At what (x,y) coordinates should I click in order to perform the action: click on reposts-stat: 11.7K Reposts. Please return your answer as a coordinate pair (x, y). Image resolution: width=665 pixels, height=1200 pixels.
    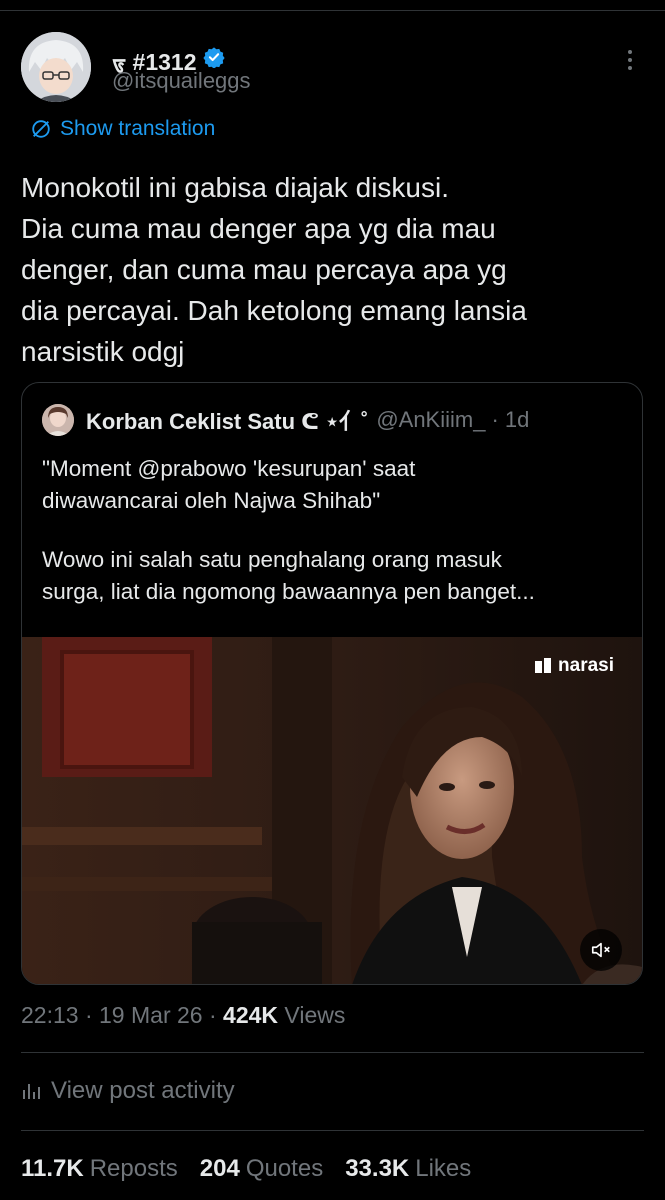
    Looking at the image, I should click on (99, 1169).